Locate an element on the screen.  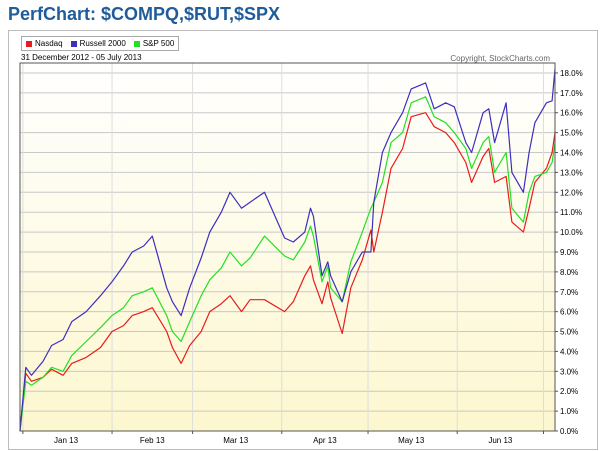
y-tick-label: 10.0% is located at coordinates (571, 232).